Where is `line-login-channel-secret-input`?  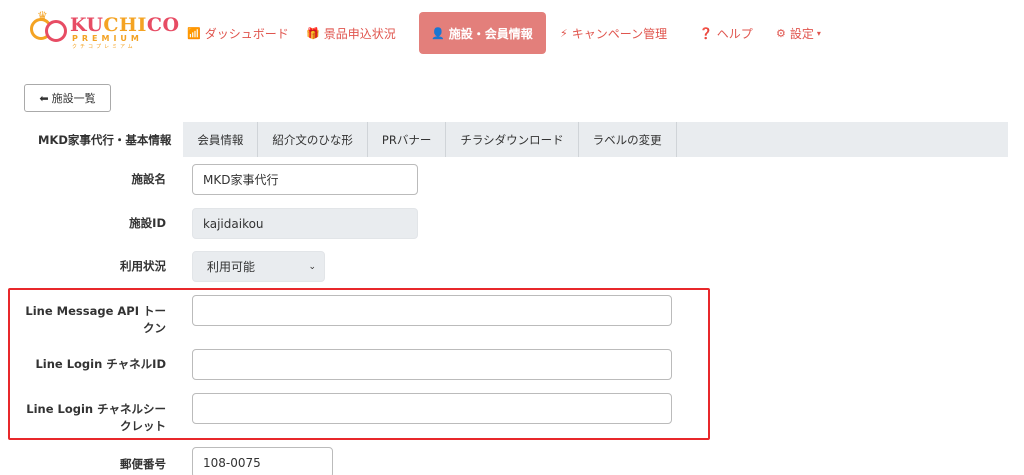
line-login-channel-secret-input is located at coordinates (432, 408).